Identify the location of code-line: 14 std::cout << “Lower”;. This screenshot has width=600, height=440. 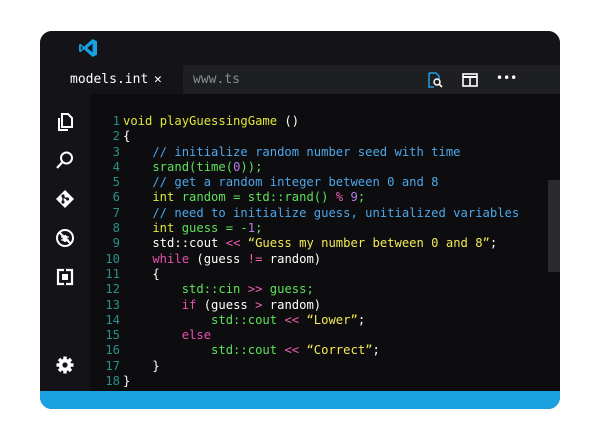
(319, 320).